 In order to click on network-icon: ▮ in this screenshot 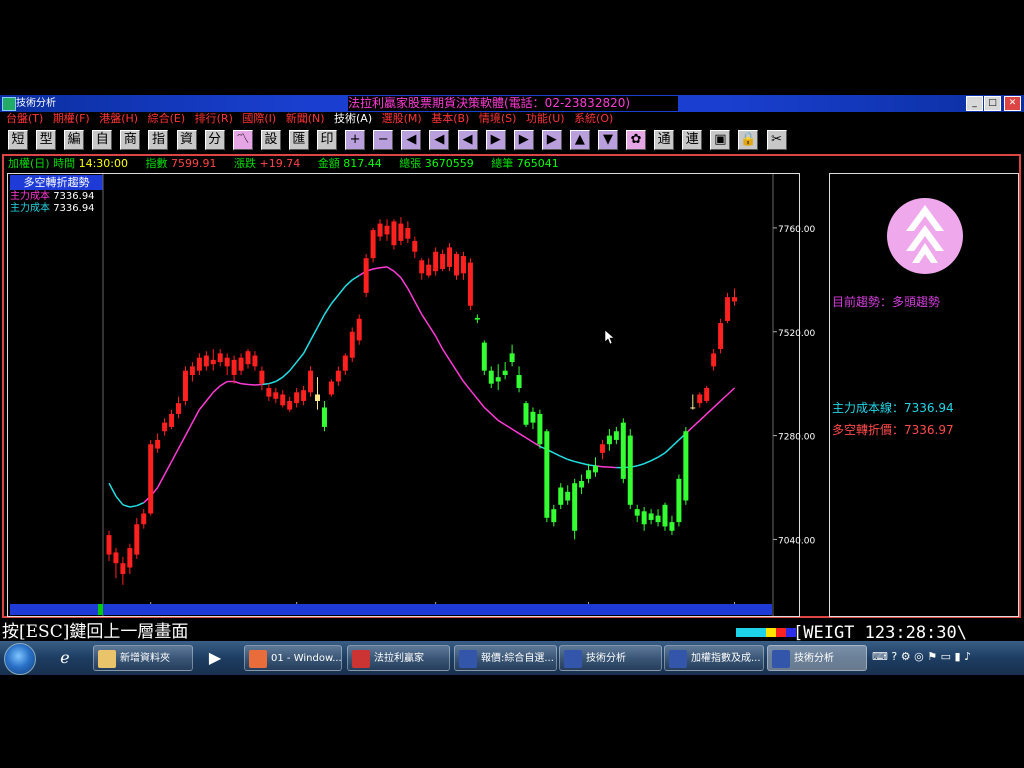, I will do `click(958, 656)`.